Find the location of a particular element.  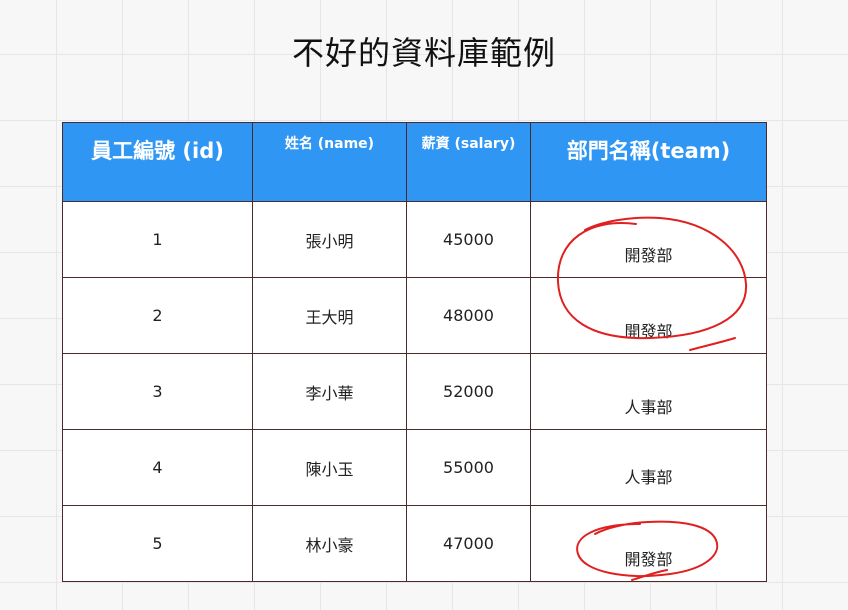

cell-id: 1 is located at coordinates (157, 239).